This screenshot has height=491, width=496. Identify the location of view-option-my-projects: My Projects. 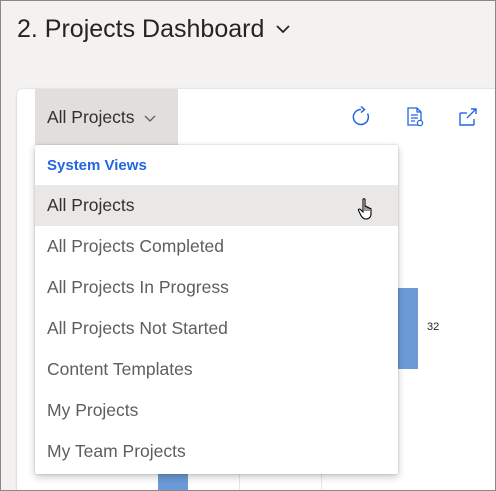
(216, 410).